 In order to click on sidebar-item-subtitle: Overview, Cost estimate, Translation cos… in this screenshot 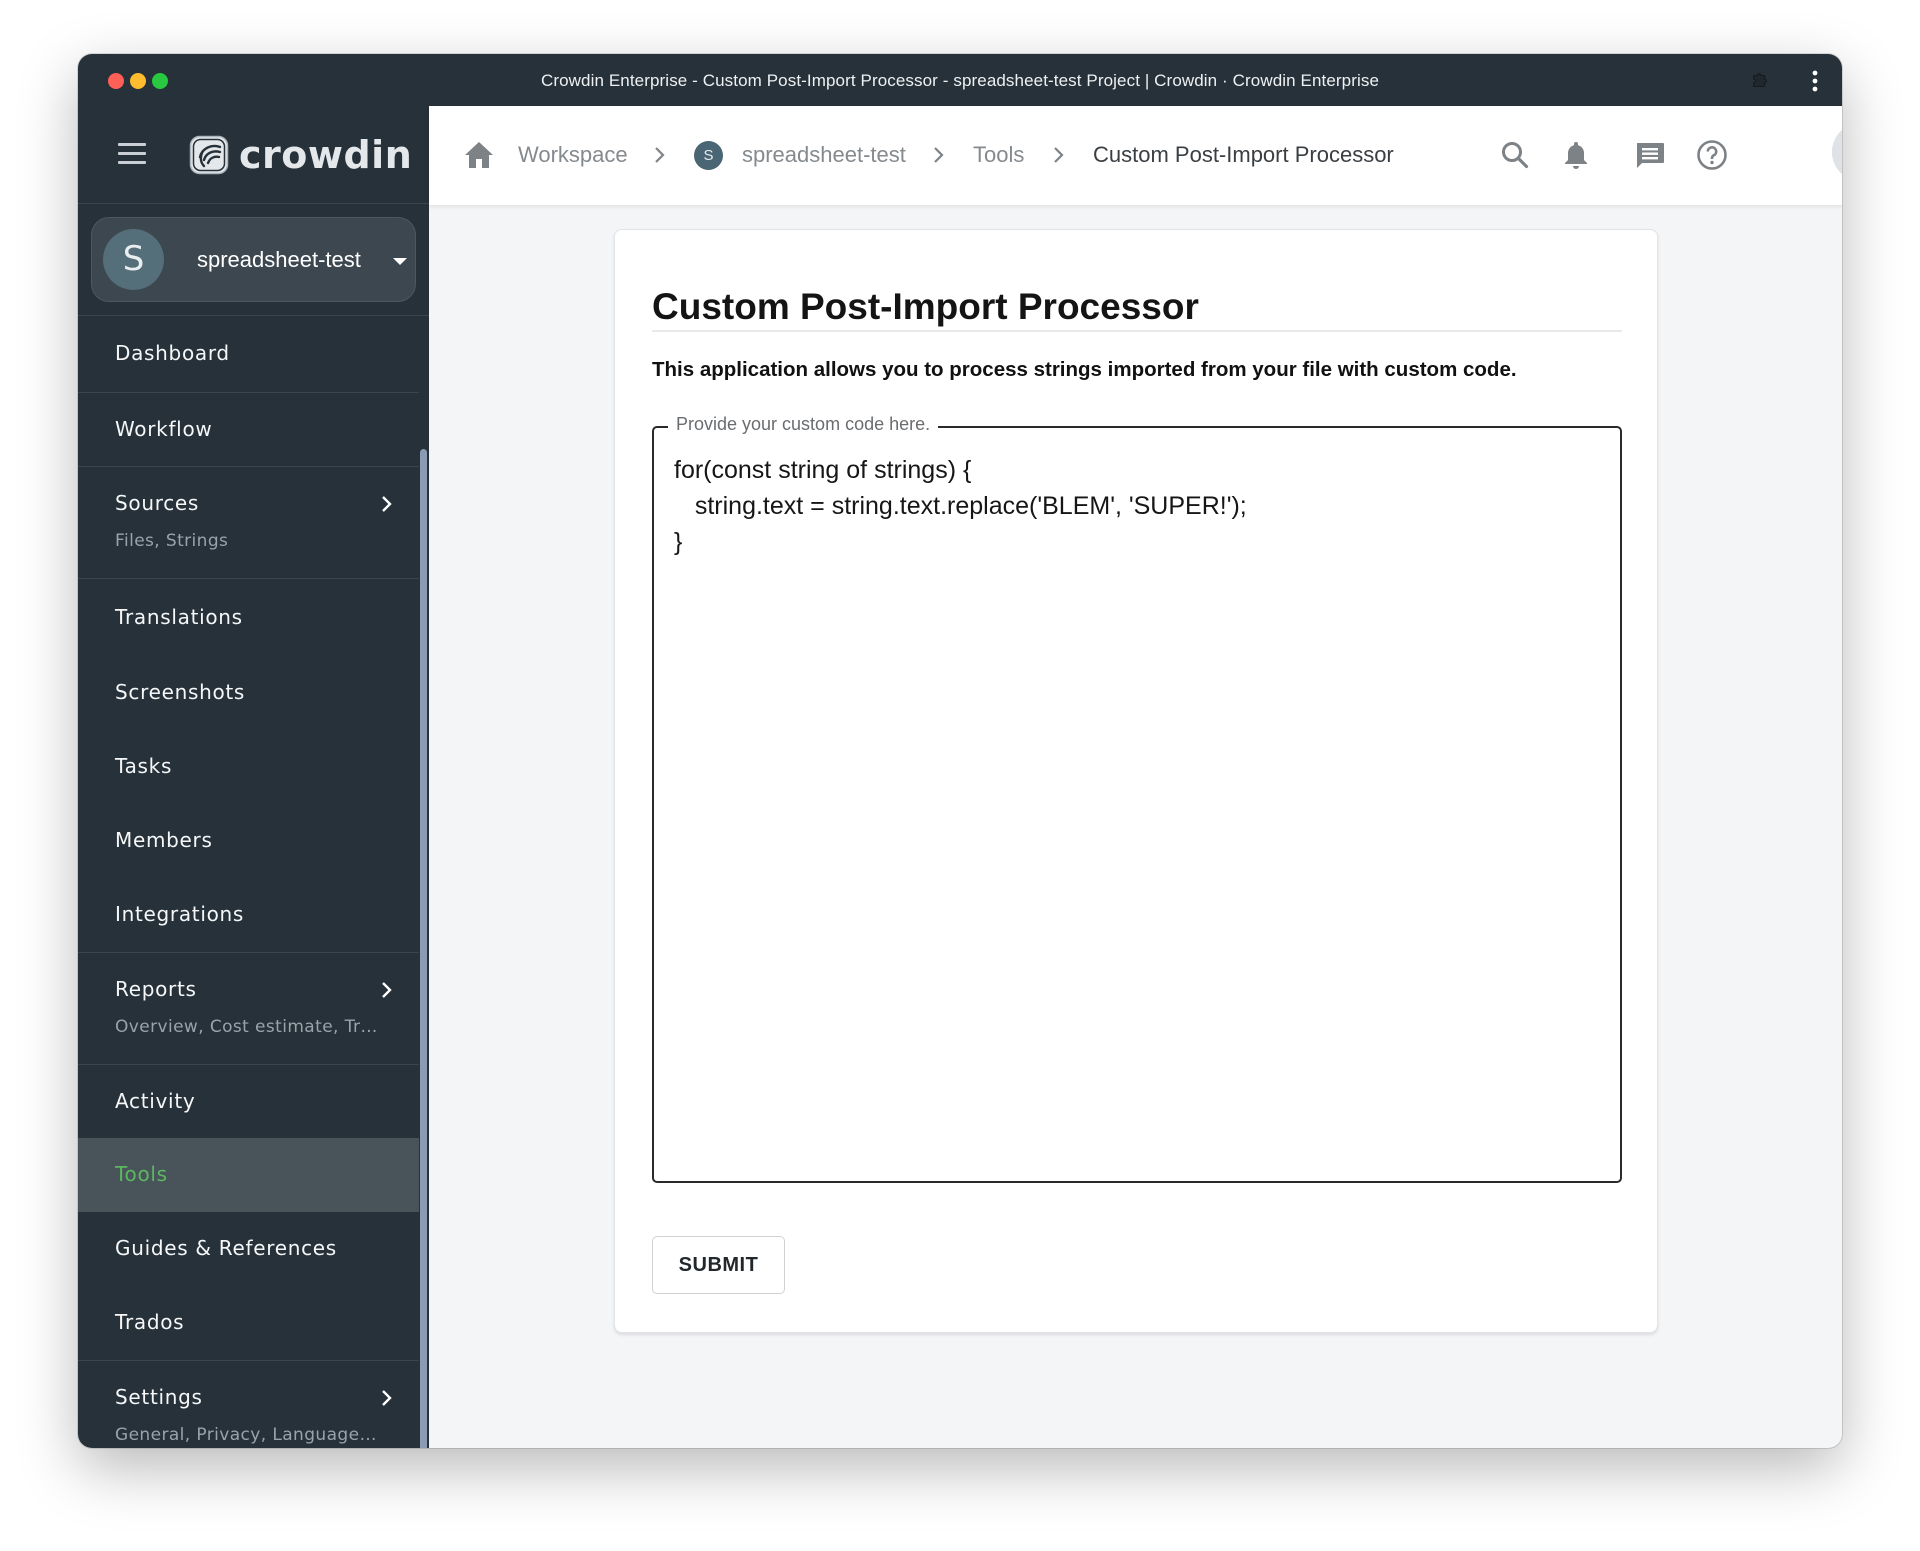, I will do `click(250, 1027)`.